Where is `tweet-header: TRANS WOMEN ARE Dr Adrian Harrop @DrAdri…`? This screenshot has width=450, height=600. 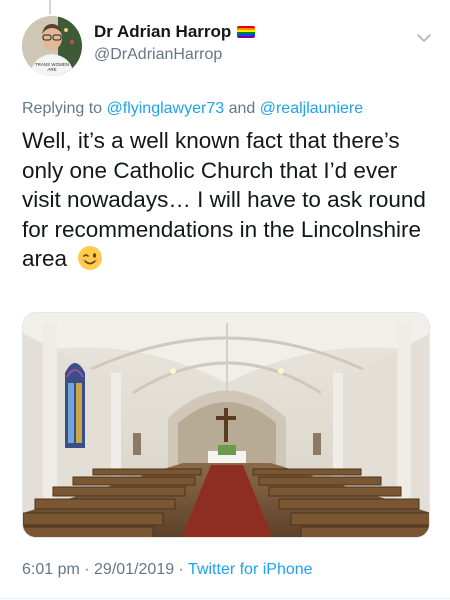
tweet-header: TRANS WOMEN ARE Dr Adrian Harrop @DrAdri… is located at coordinates (227, 49).